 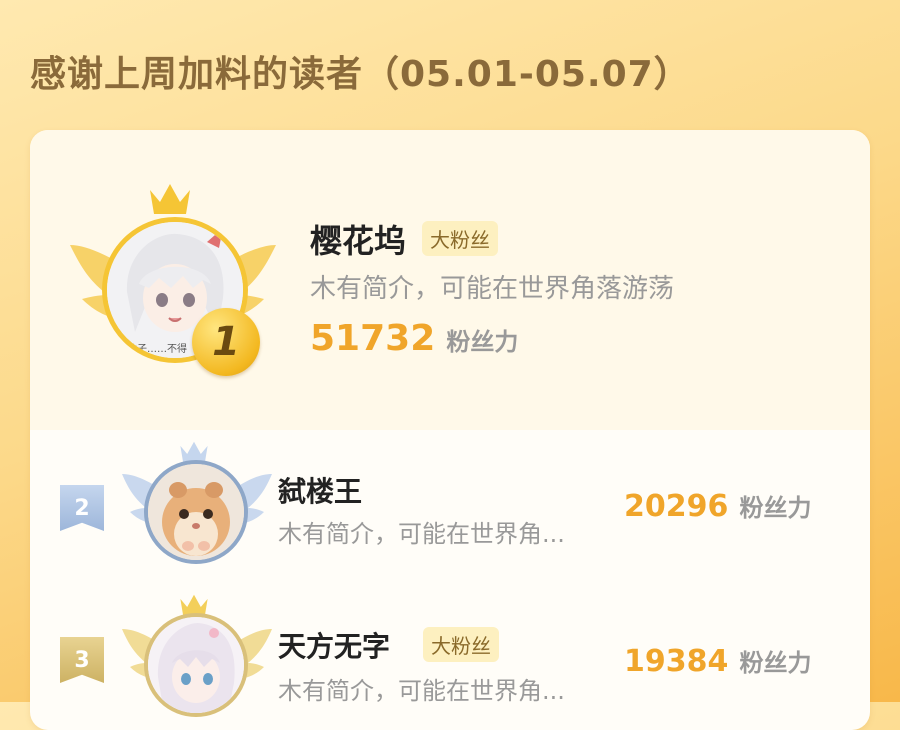 What do you see at coordinates (358, 239) in the screenshot?
I see `reader-name: 樱花坞` at bounding box center [358, 239].